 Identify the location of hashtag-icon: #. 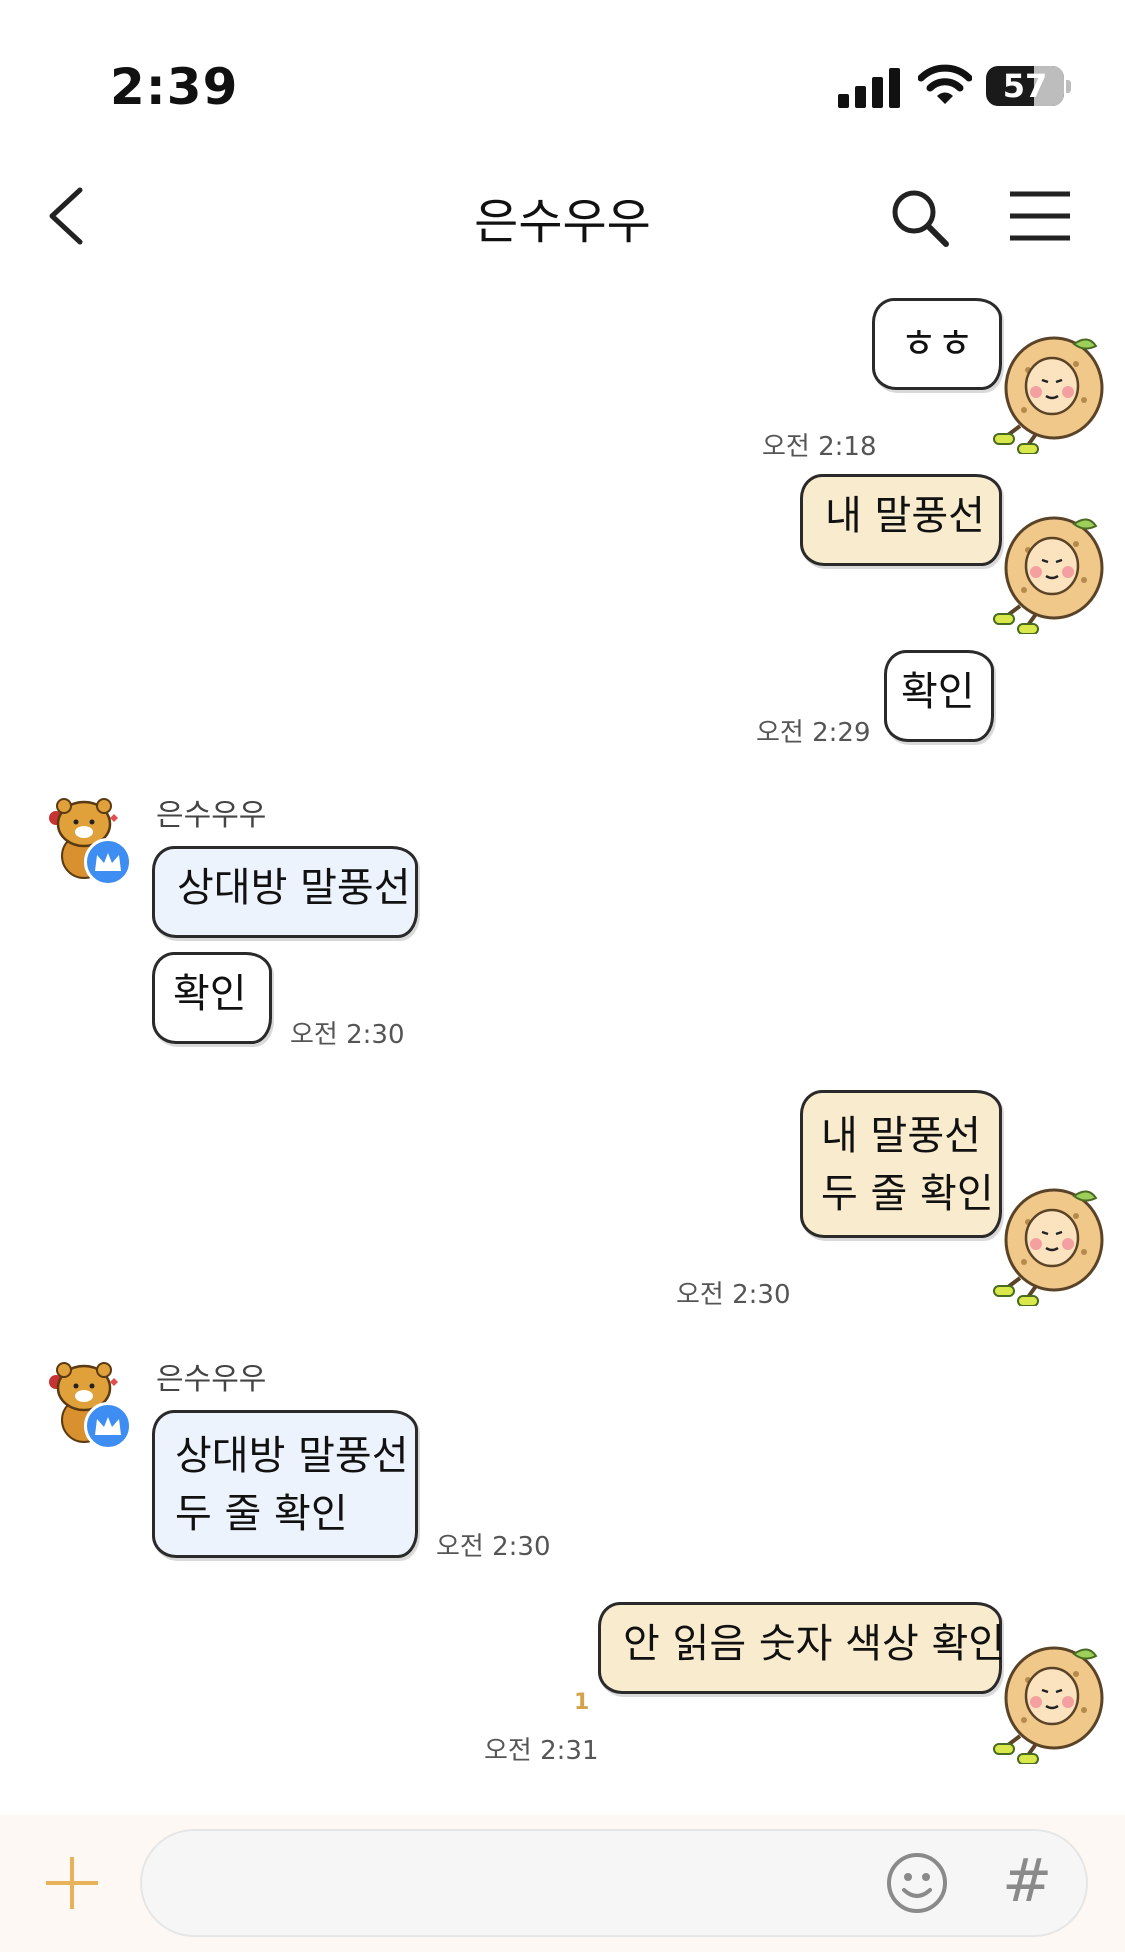
(1027, 1881).